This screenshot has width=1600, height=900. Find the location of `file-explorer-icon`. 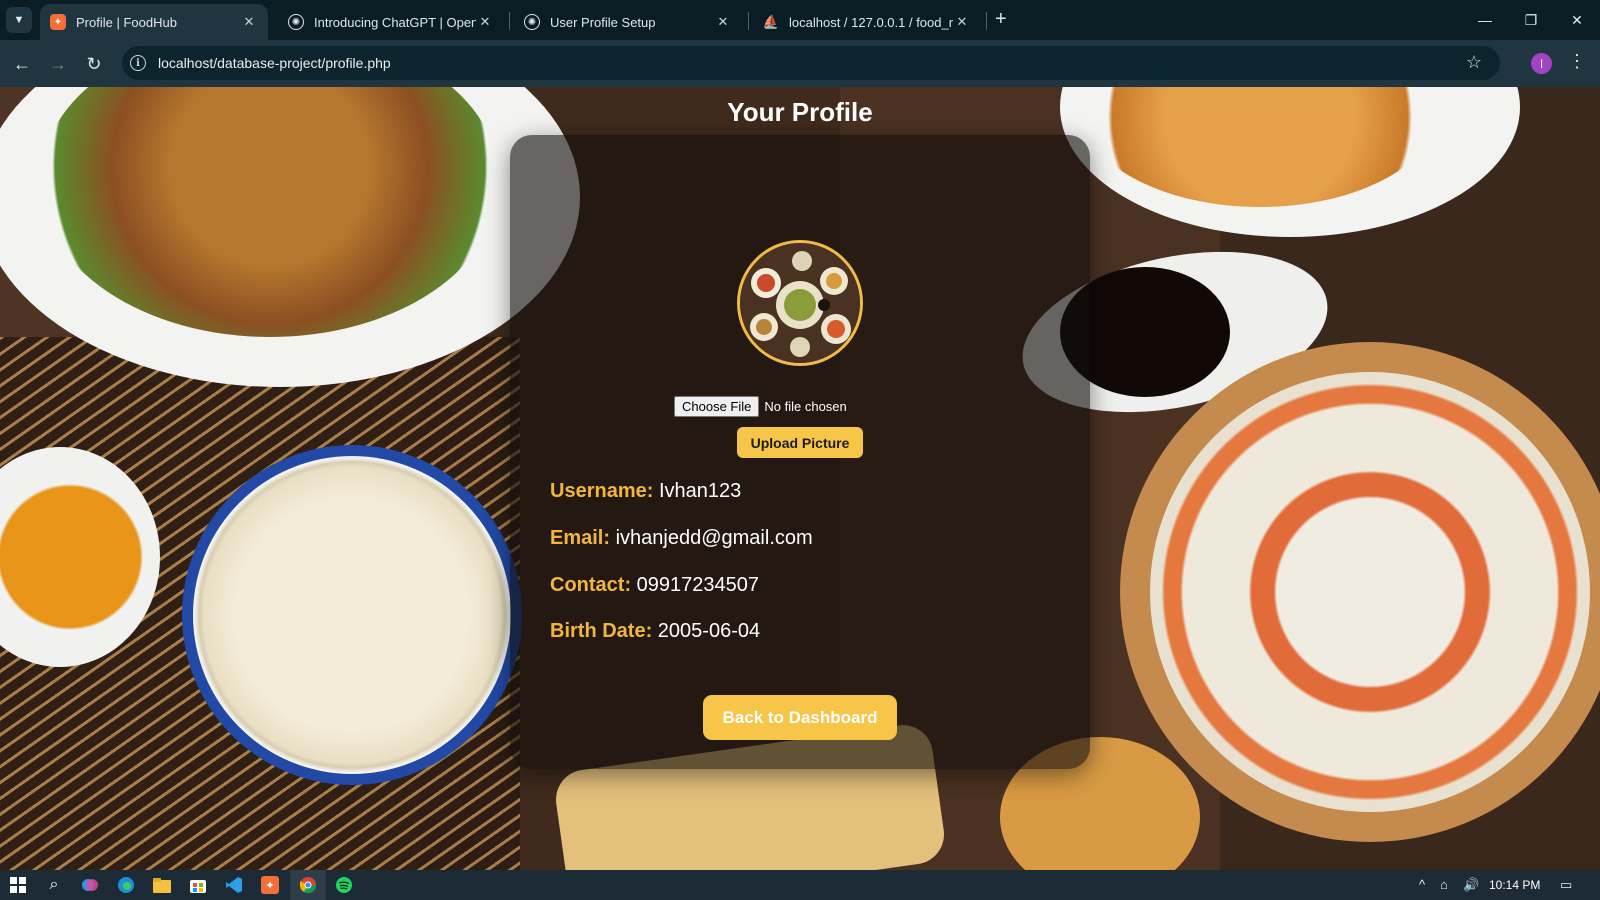

file-explorer-icon is located at coordinates (162, 885).